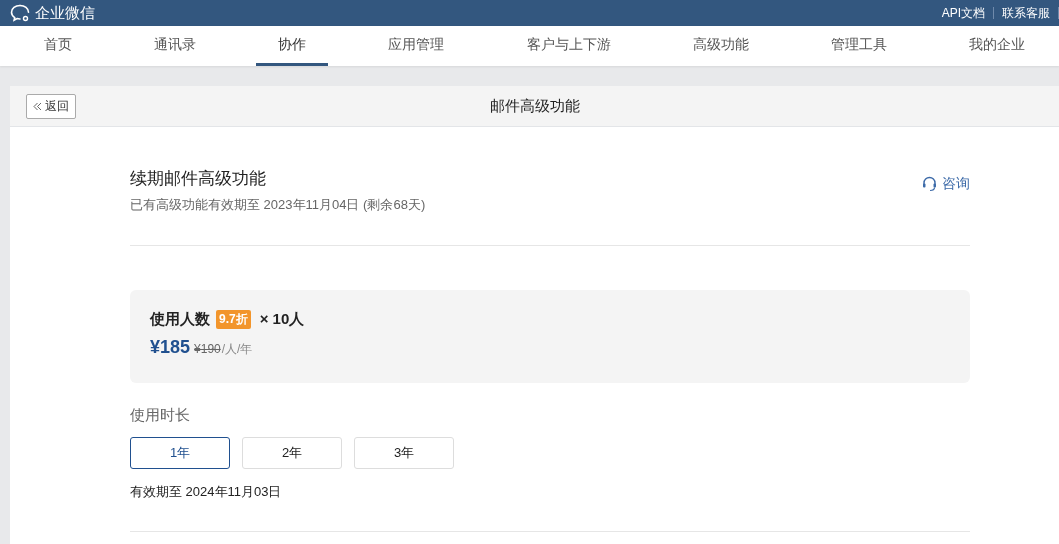 The height and width of the screenshot is (544, 1059). Describe the element at coordinates (160, 415) in the screenshot. I see `duration-label: 使用时长` at that location.